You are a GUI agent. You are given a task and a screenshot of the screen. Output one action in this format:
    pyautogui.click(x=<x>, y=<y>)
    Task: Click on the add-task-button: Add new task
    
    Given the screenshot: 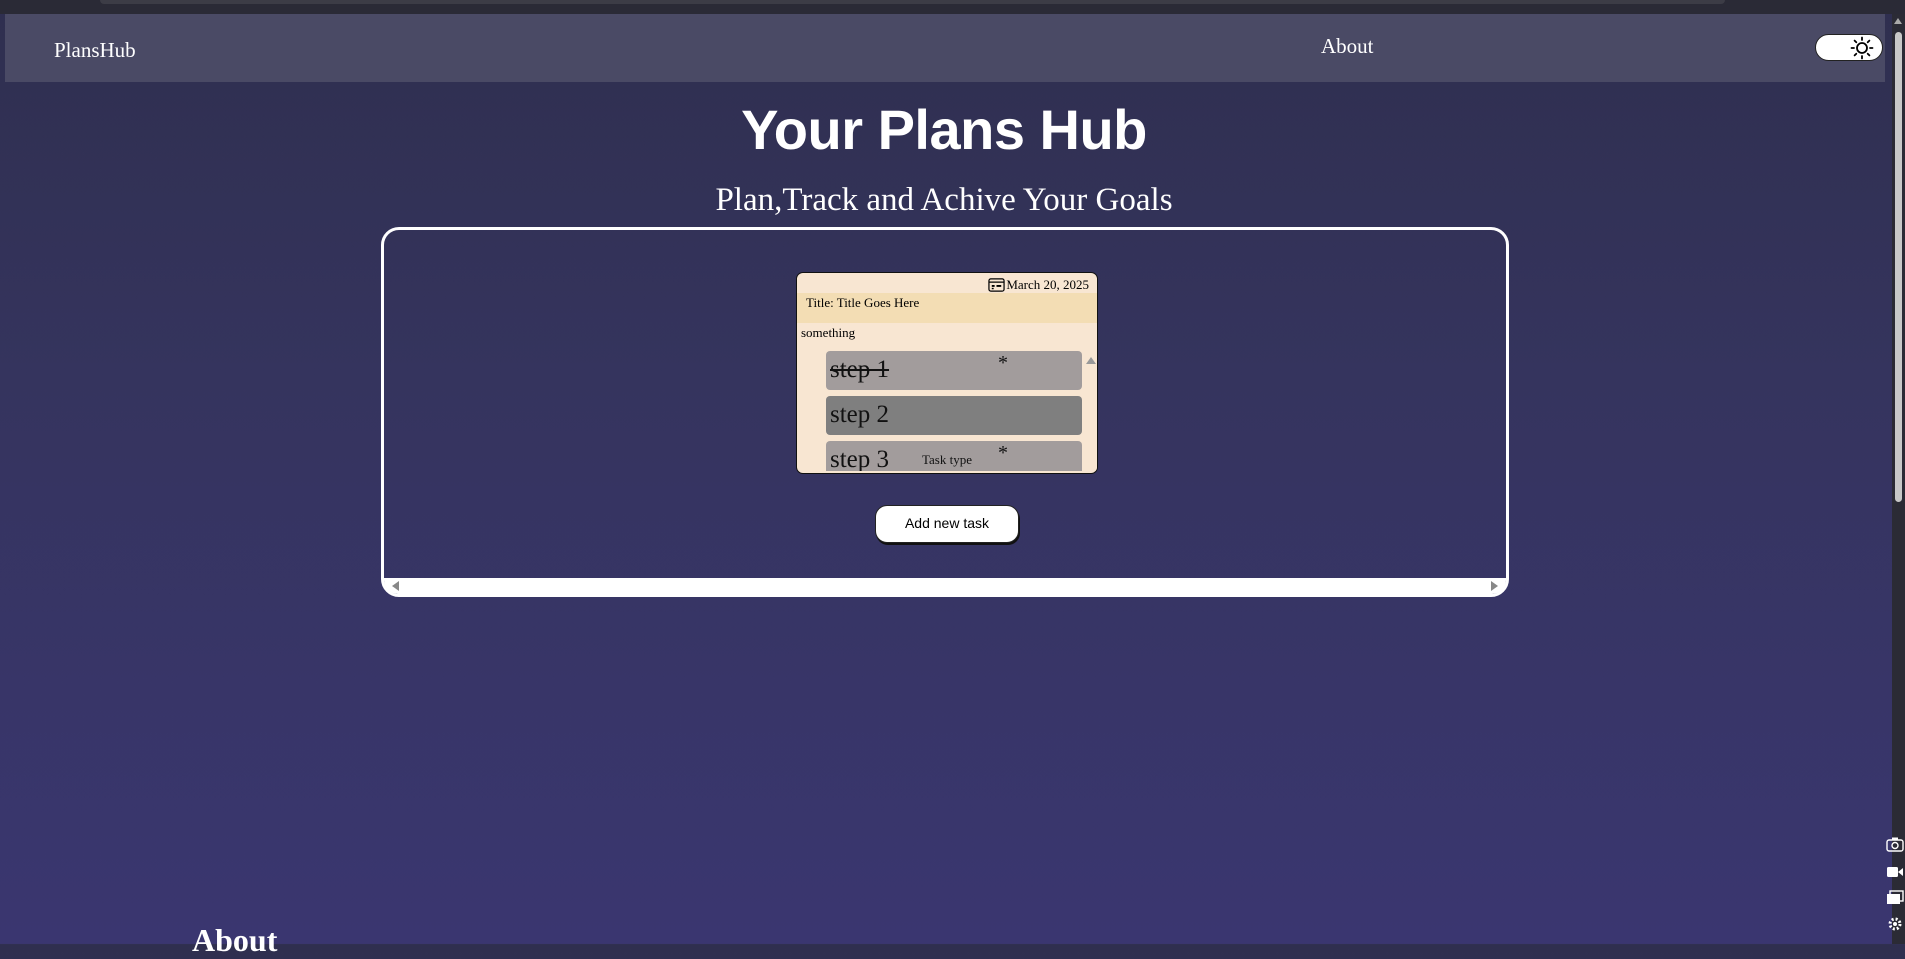 What is the action you would take?
    pyautogui.click(x=947, y=524)
    